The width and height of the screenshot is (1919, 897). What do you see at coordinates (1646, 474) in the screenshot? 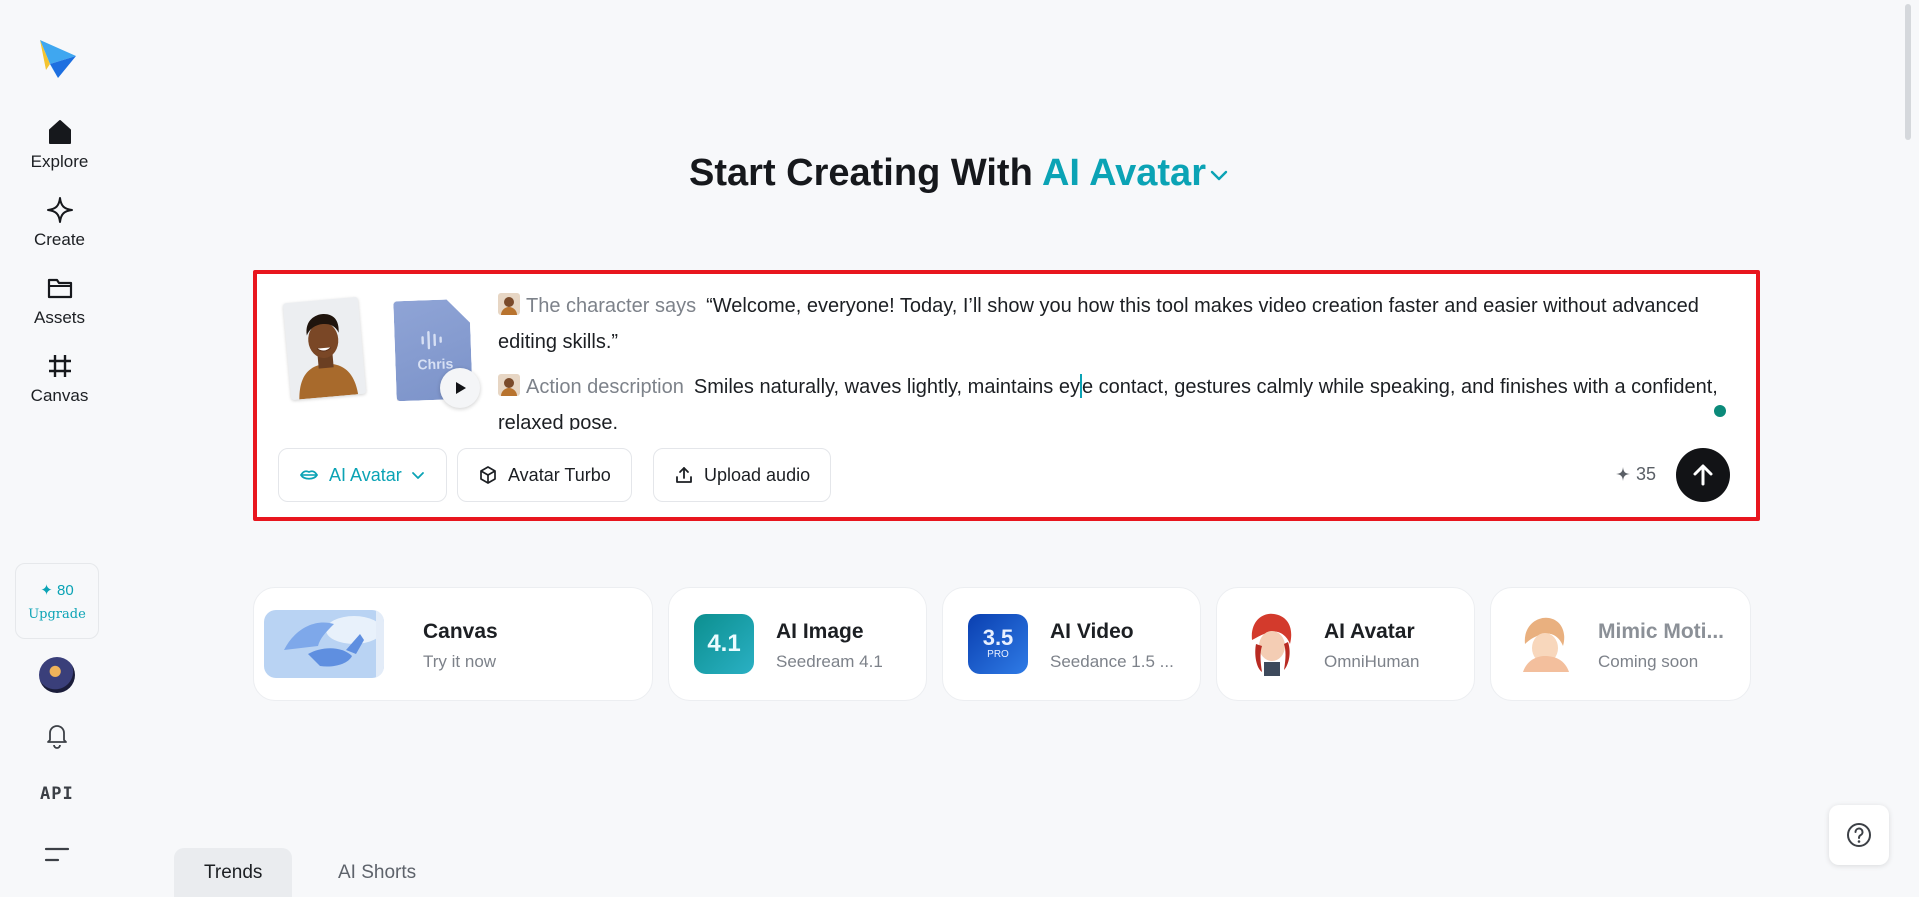
I see `credit-cost-value: 35` at bounding box center [1646, 474].